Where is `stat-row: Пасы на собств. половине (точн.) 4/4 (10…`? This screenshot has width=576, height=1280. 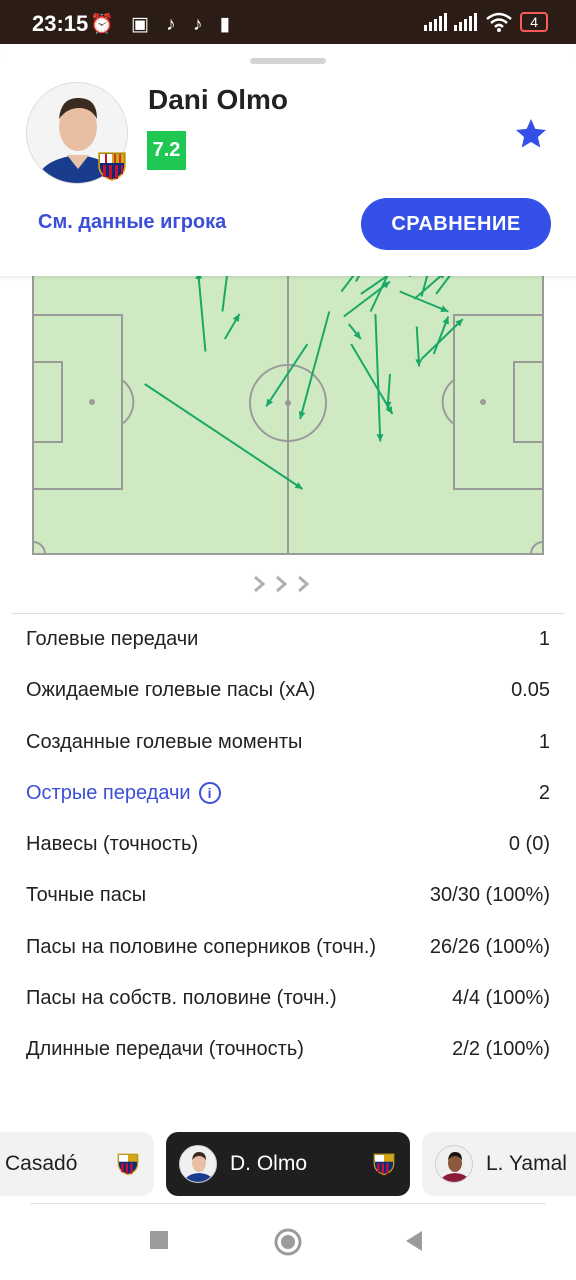 stat-row: Пасы на собств. половине (точн.) 4/4 (10… is located at coordinates (288, 998).